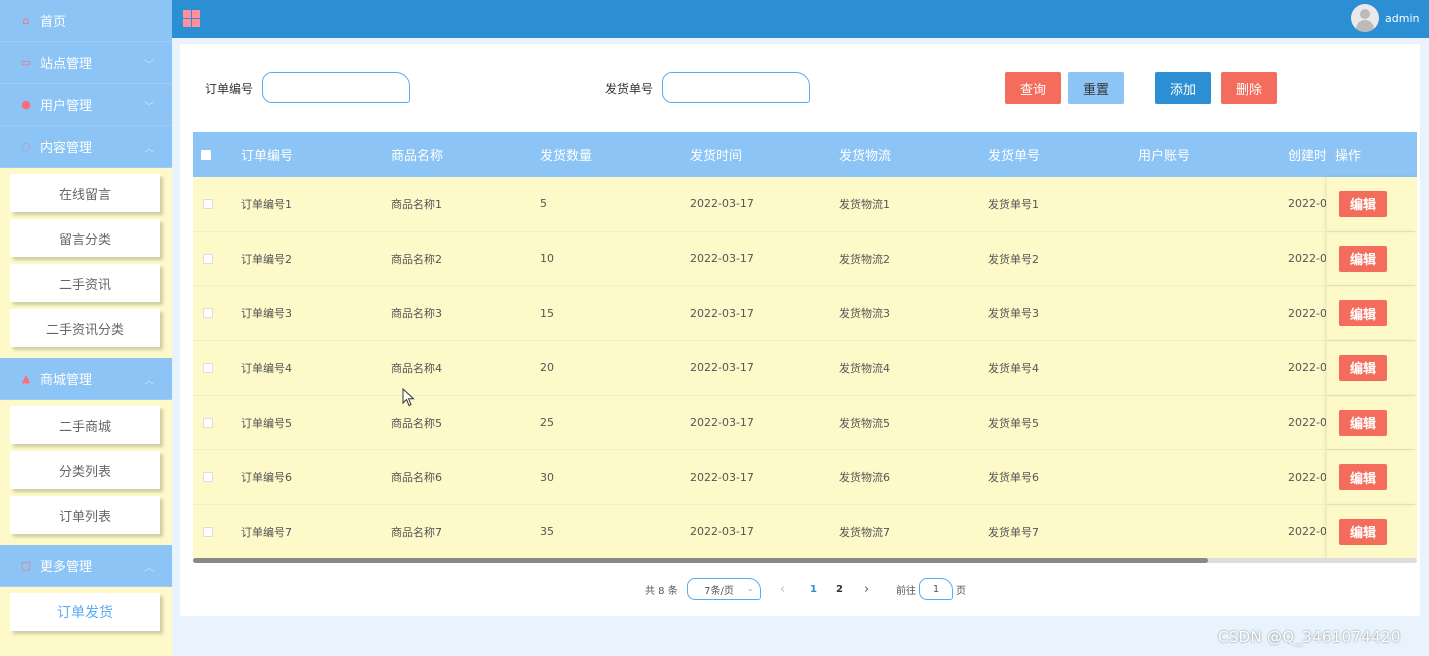  I want to click on cell-product: 商品名称1, so click(416, 204).